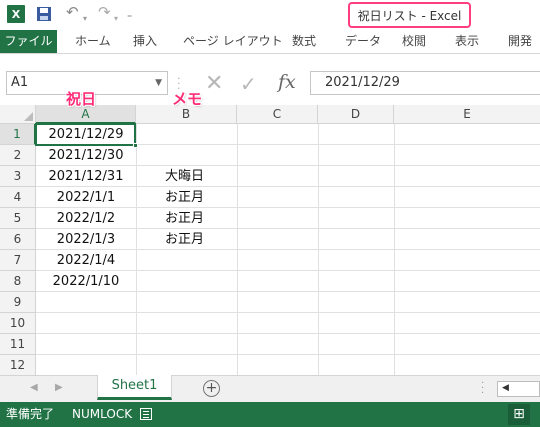  Describe the element at coordinates (28, 41) in the screenshot. I see `tab-file: ファイル` at that location.